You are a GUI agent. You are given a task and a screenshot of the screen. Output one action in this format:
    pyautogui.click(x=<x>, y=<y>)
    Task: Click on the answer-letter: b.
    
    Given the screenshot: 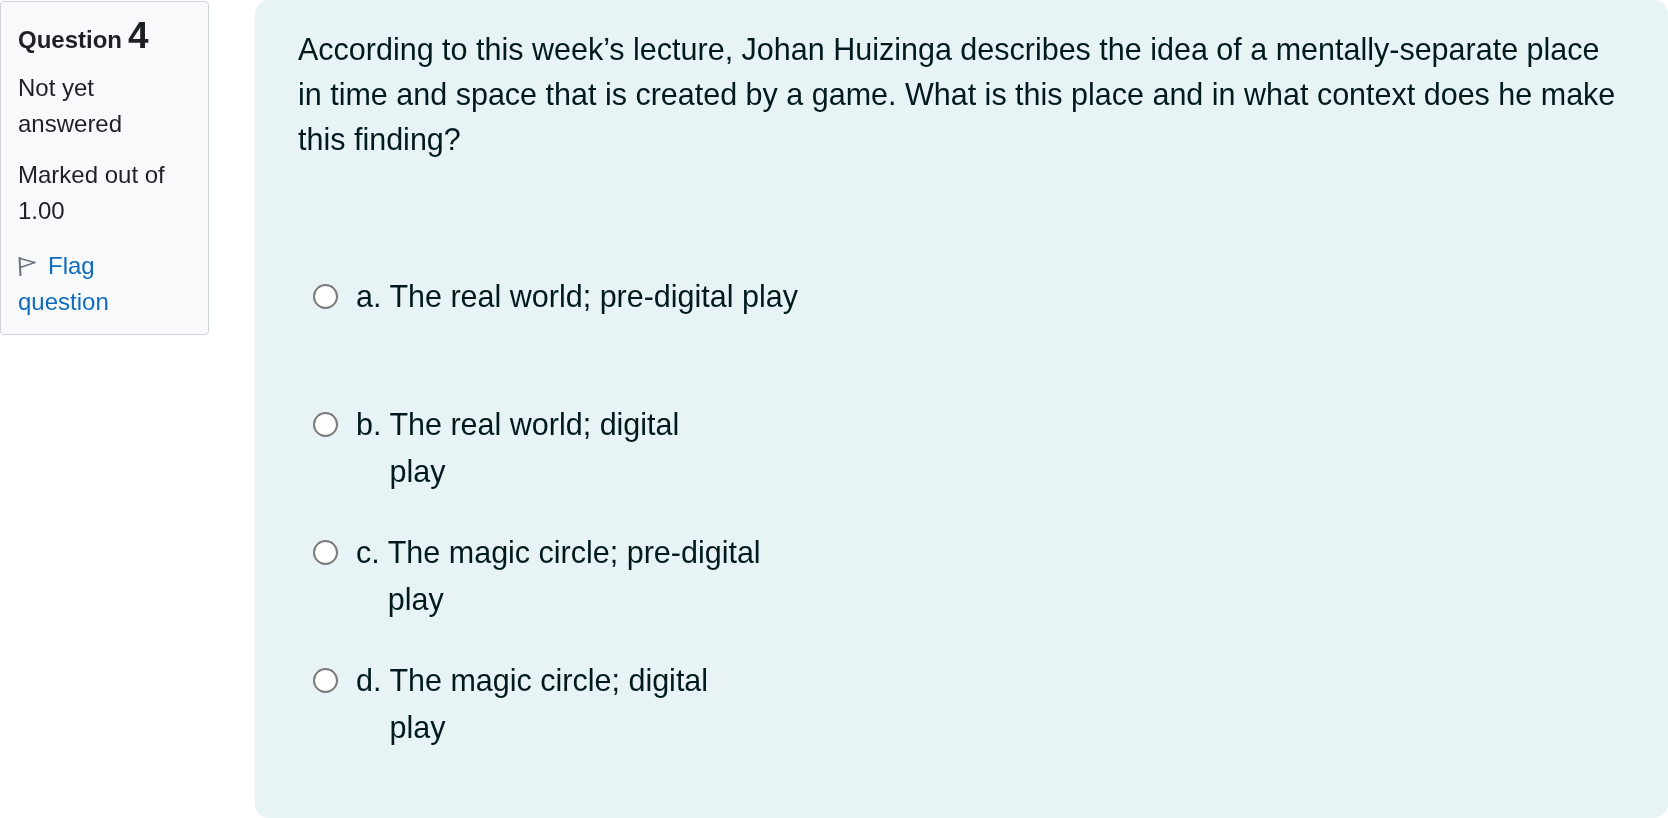 What is the action you would take?
    pyautogui.click(x=369, y=424)
    